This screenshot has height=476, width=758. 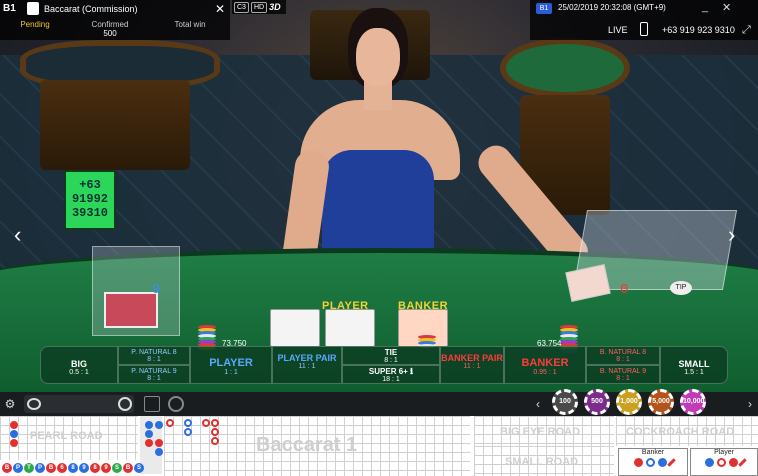 I want to click on dealer-dress, so click(x=378, y=202).